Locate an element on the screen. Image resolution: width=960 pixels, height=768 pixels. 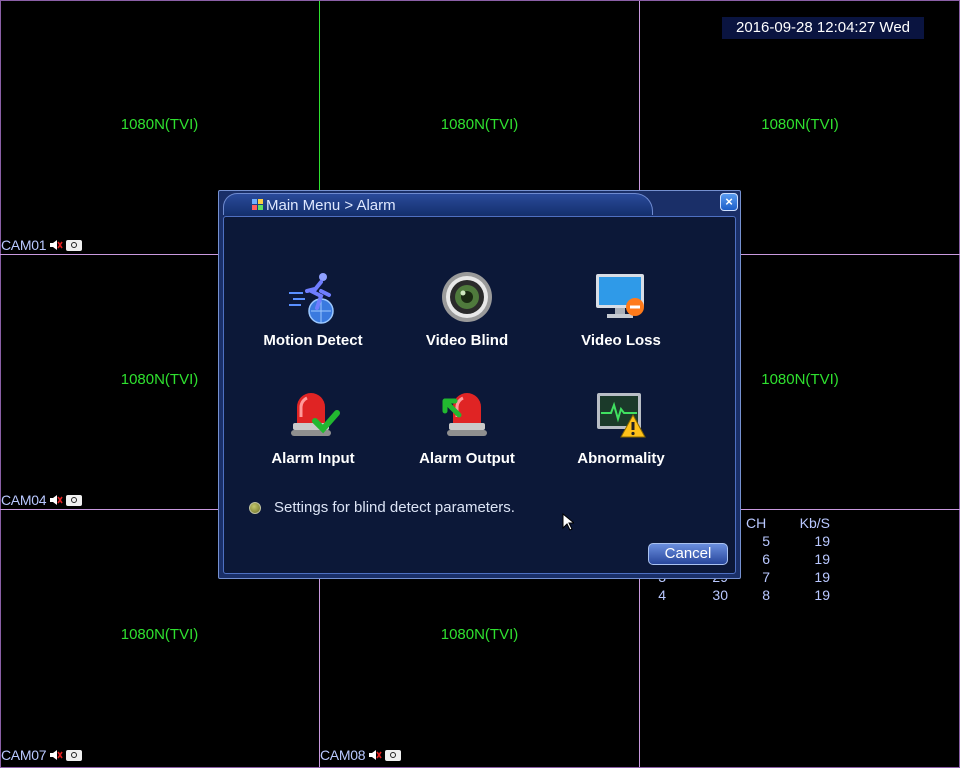
item-label: Video Loss is located at coordinates (621, 340).